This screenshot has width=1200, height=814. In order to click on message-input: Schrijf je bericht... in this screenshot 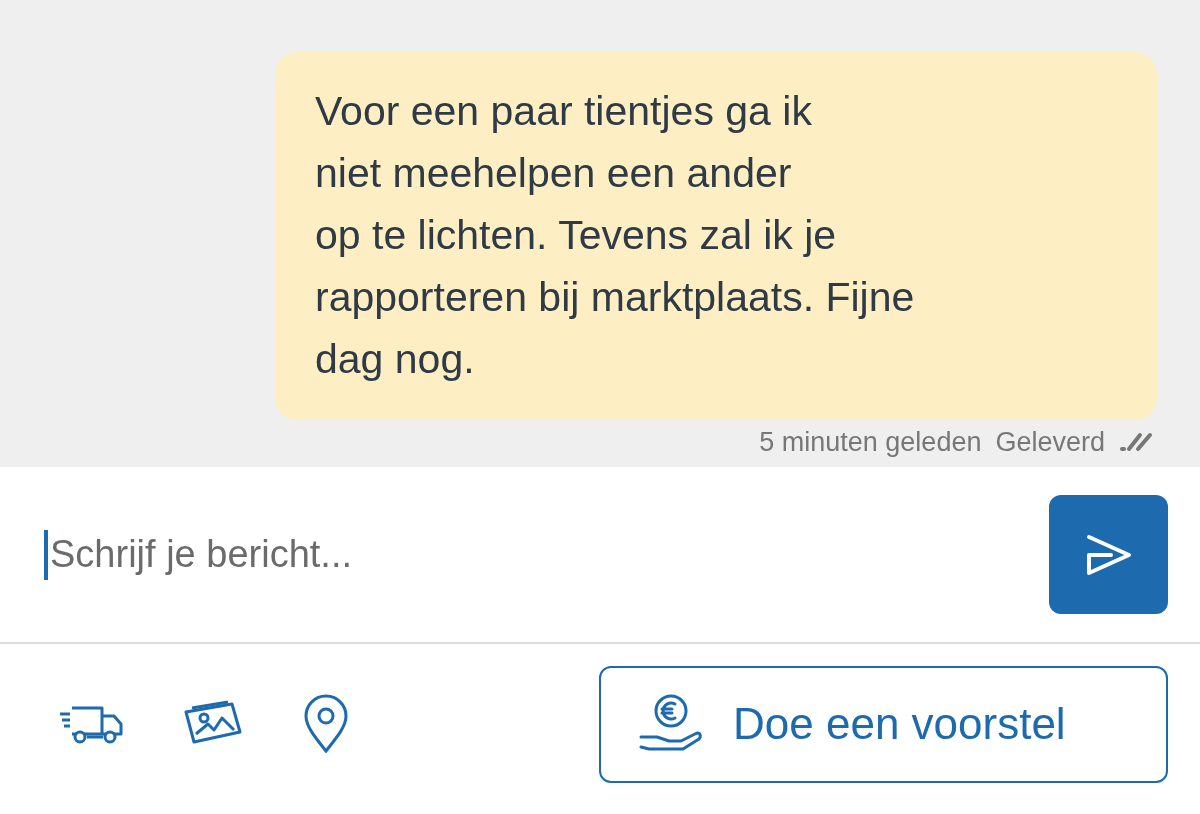, I will do `click(536, 554)`.